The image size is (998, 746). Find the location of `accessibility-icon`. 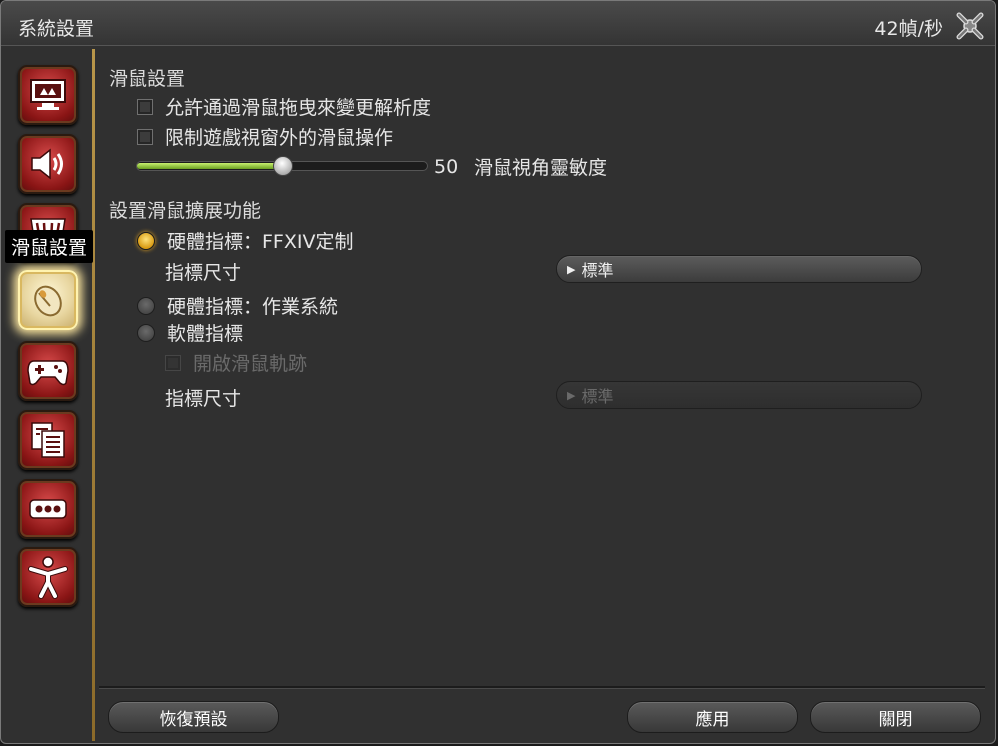

accessibility-icon is located at coordinates (48, 577).